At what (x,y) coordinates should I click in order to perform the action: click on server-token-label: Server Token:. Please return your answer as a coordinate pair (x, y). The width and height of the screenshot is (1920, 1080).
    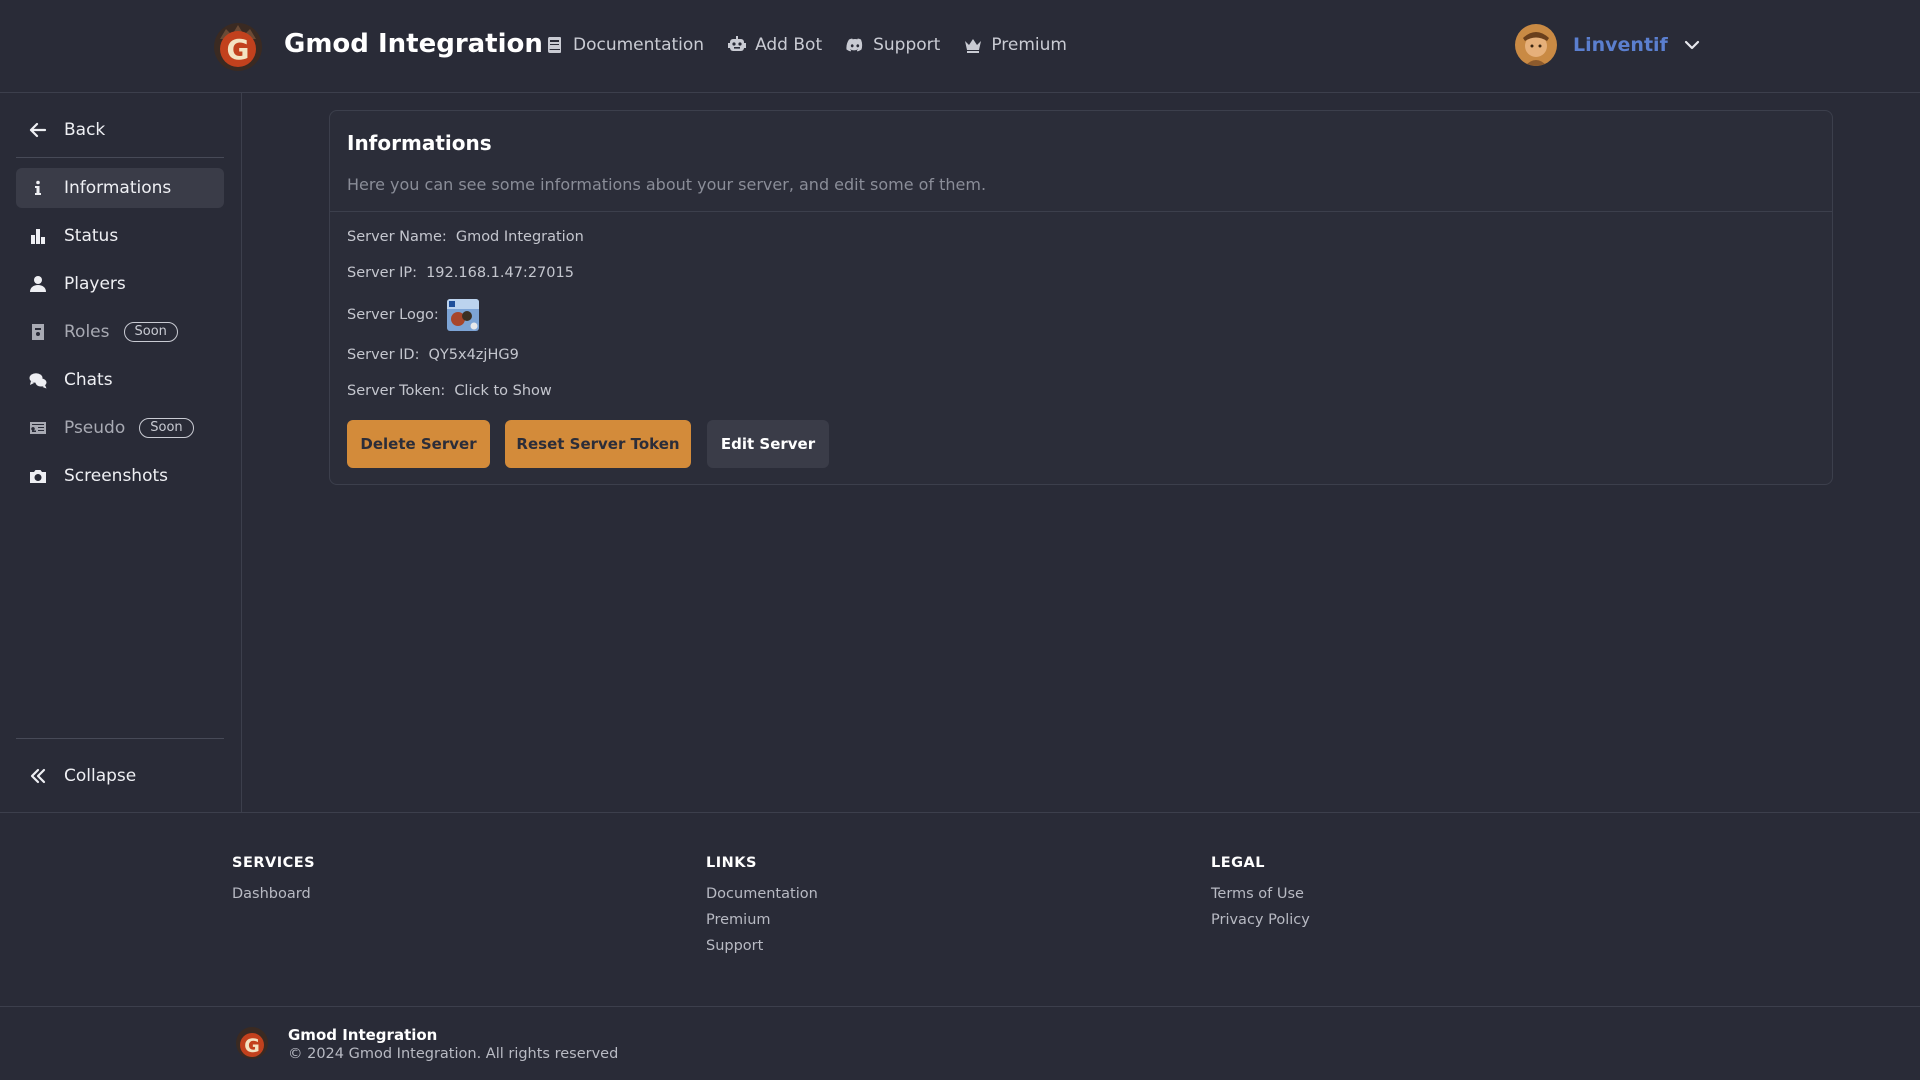
    Looking at the image, I should click on (396, 391).